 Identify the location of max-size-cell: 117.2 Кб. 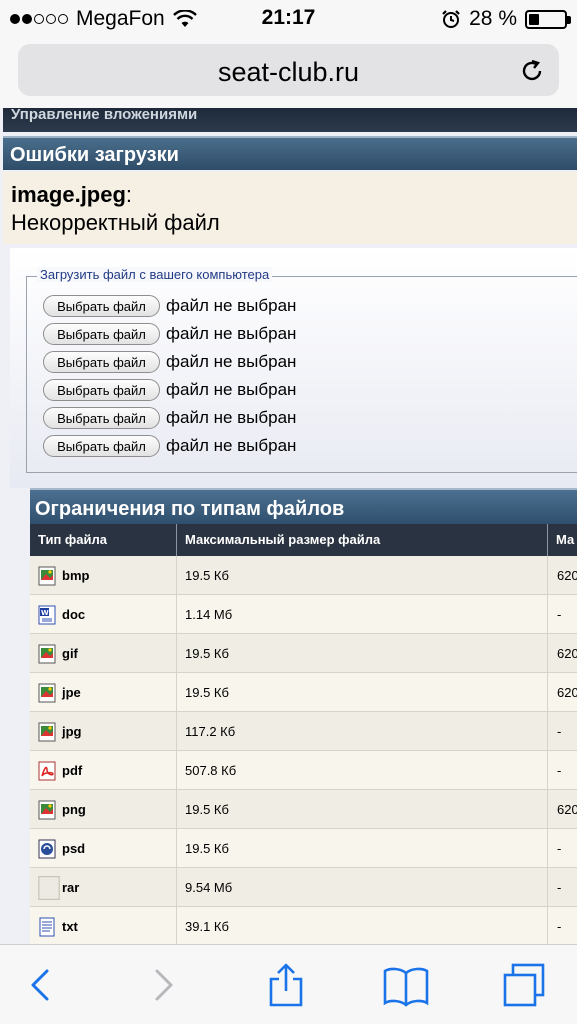
(362, 731).